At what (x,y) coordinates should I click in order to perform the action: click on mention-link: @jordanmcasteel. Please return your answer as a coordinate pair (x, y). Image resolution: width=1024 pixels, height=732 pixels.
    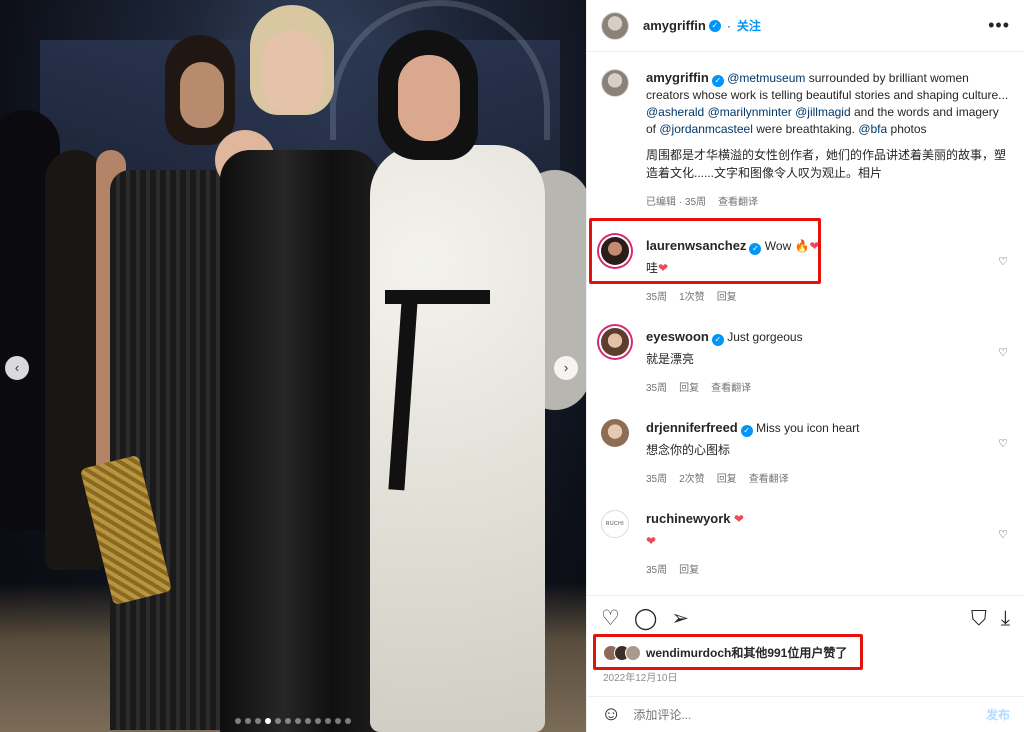
    Looking at the image, I should click on (706, 129).